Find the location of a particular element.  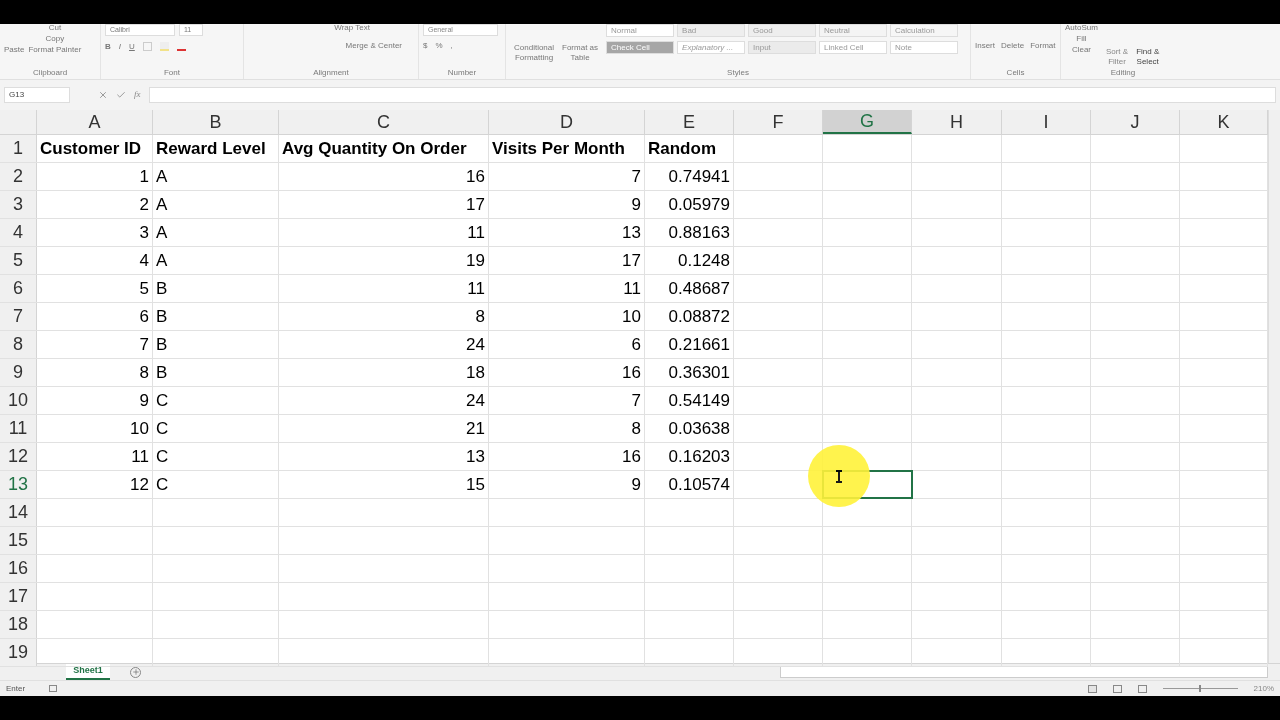

underline-button: U is located at coordinates (132, 46).